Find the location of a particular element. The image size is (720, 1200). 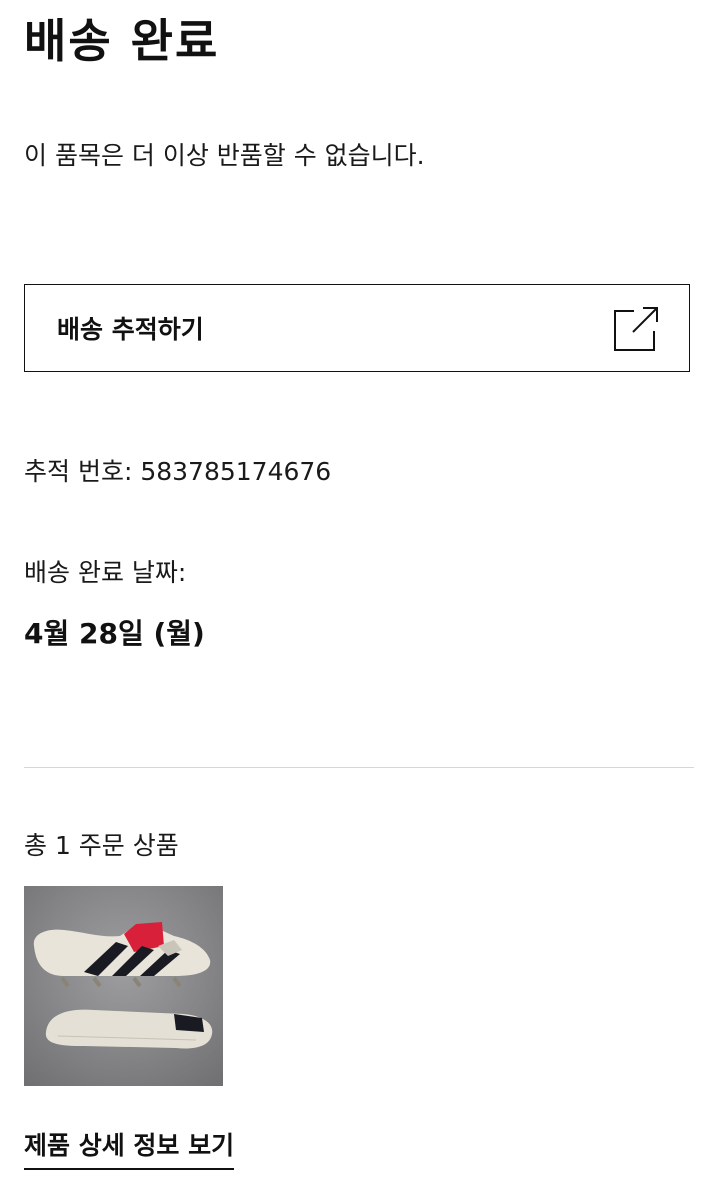

product-thumbnail is located at coordinates (123, 986).